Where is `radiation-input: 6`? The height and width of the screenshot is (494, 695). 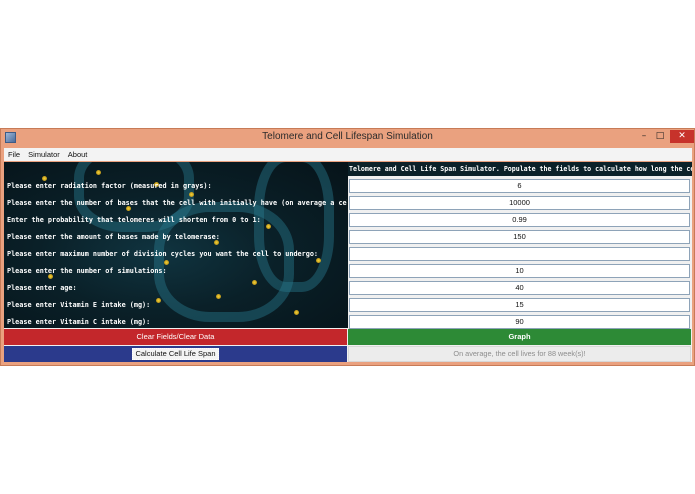
radiation-input: 6 is located at coordinates (519, 186).